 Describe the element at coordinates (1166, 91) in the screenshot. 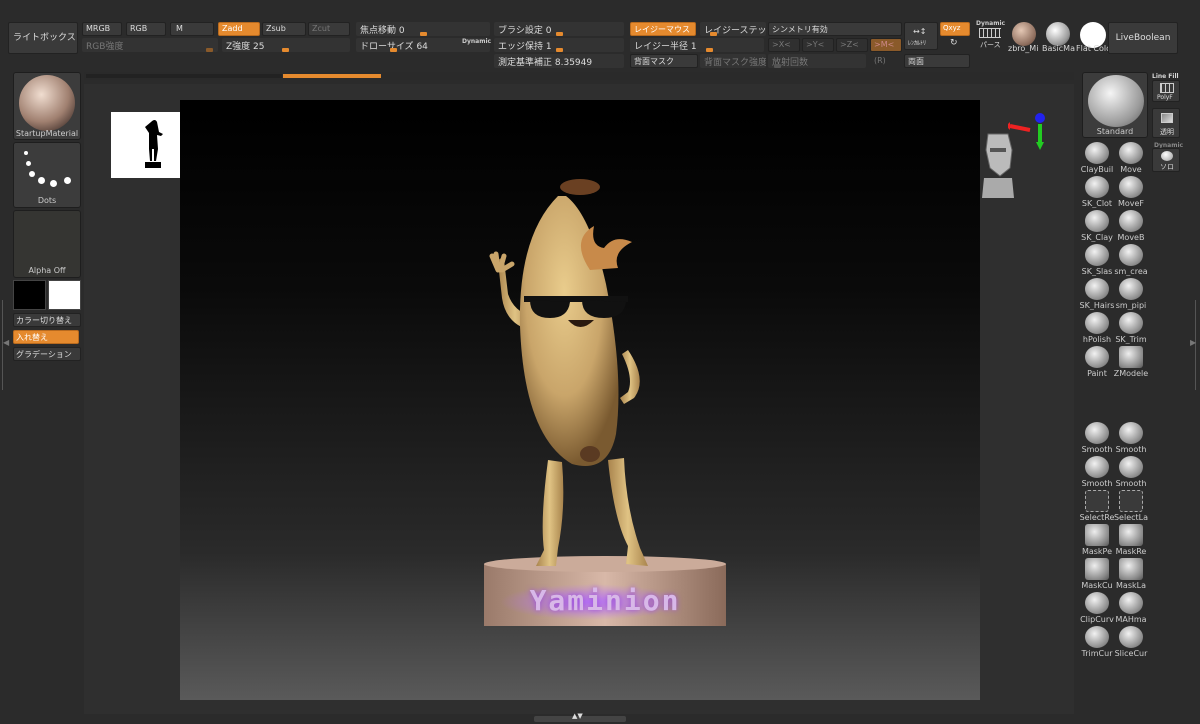

I see `polyf-button: PolyF` at that location.